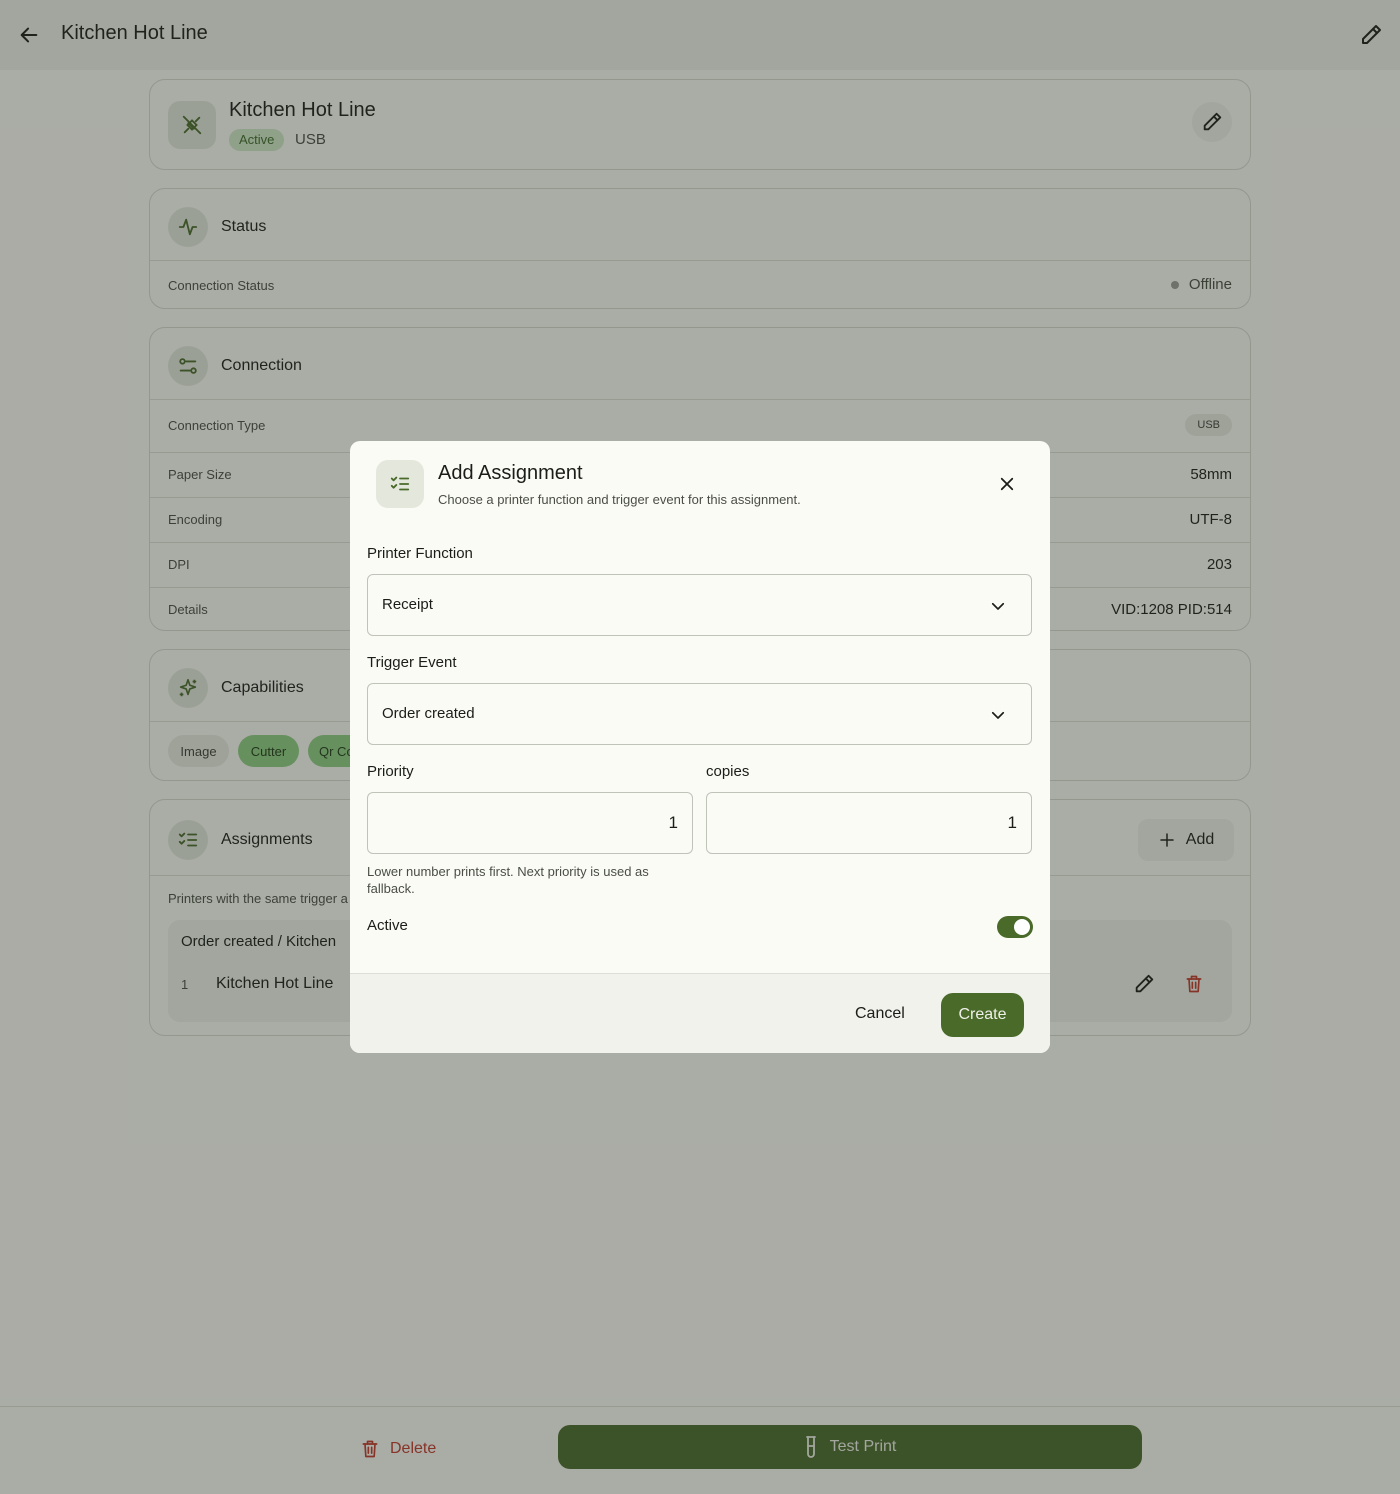 The image size is (1400, 1494). I want to click on copies-label: copies, so click(728, 771).